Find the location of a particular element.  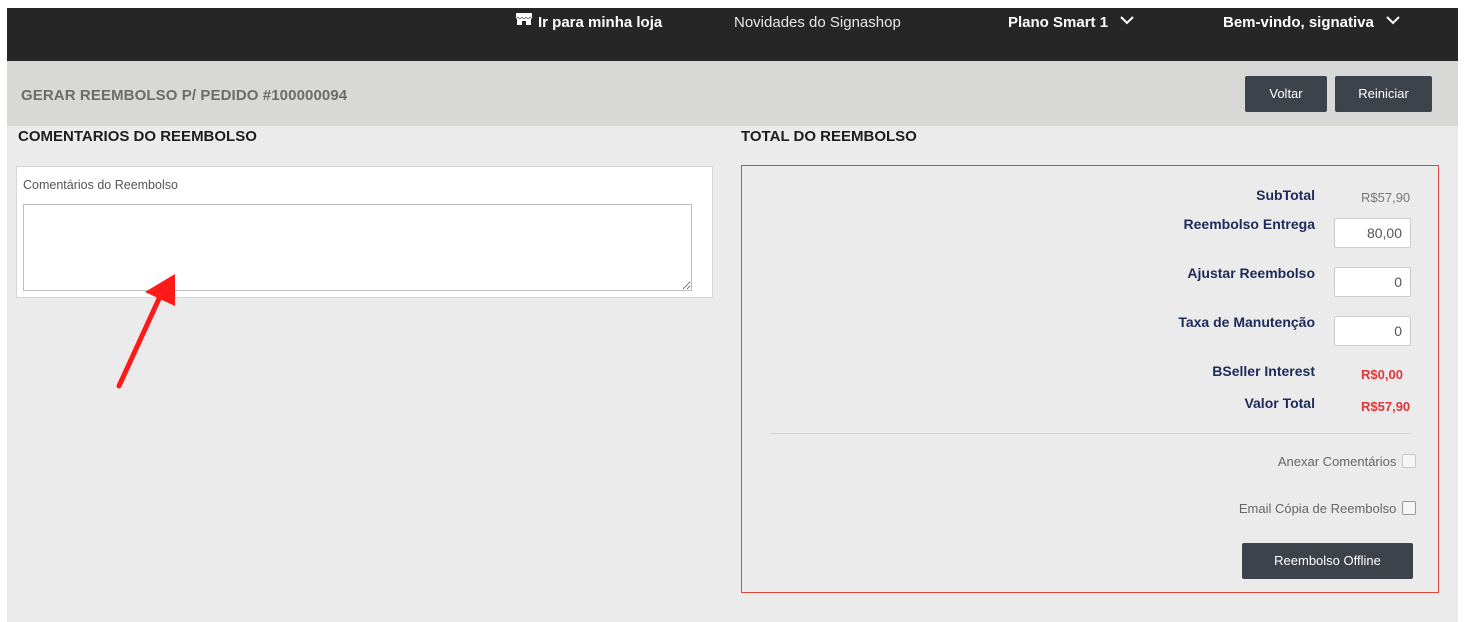

page-title: GERAR REEMBOLSO P/ PEDIDO #100000094 is located at coordinates (184, 95).